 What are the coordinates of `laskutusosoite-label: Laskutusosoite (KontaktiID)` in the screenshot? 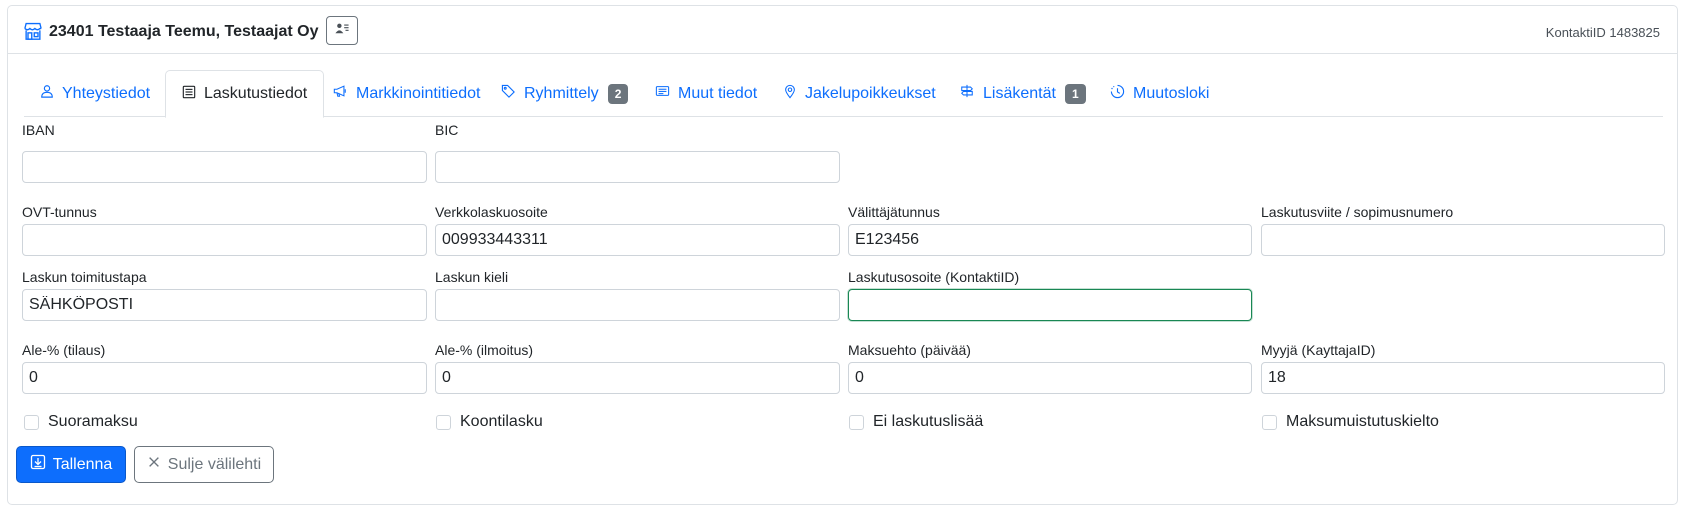 It's located at (934, 277).